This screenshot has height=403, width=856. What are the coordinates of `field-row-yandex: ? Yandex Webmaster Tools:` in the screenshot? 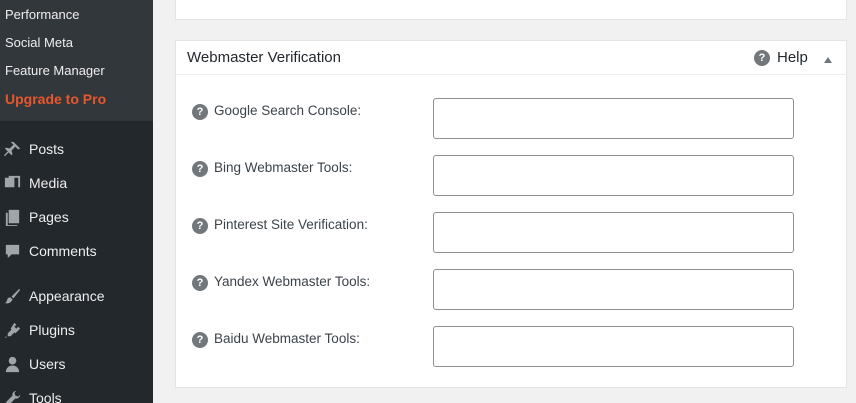 It's located at (511, 289).